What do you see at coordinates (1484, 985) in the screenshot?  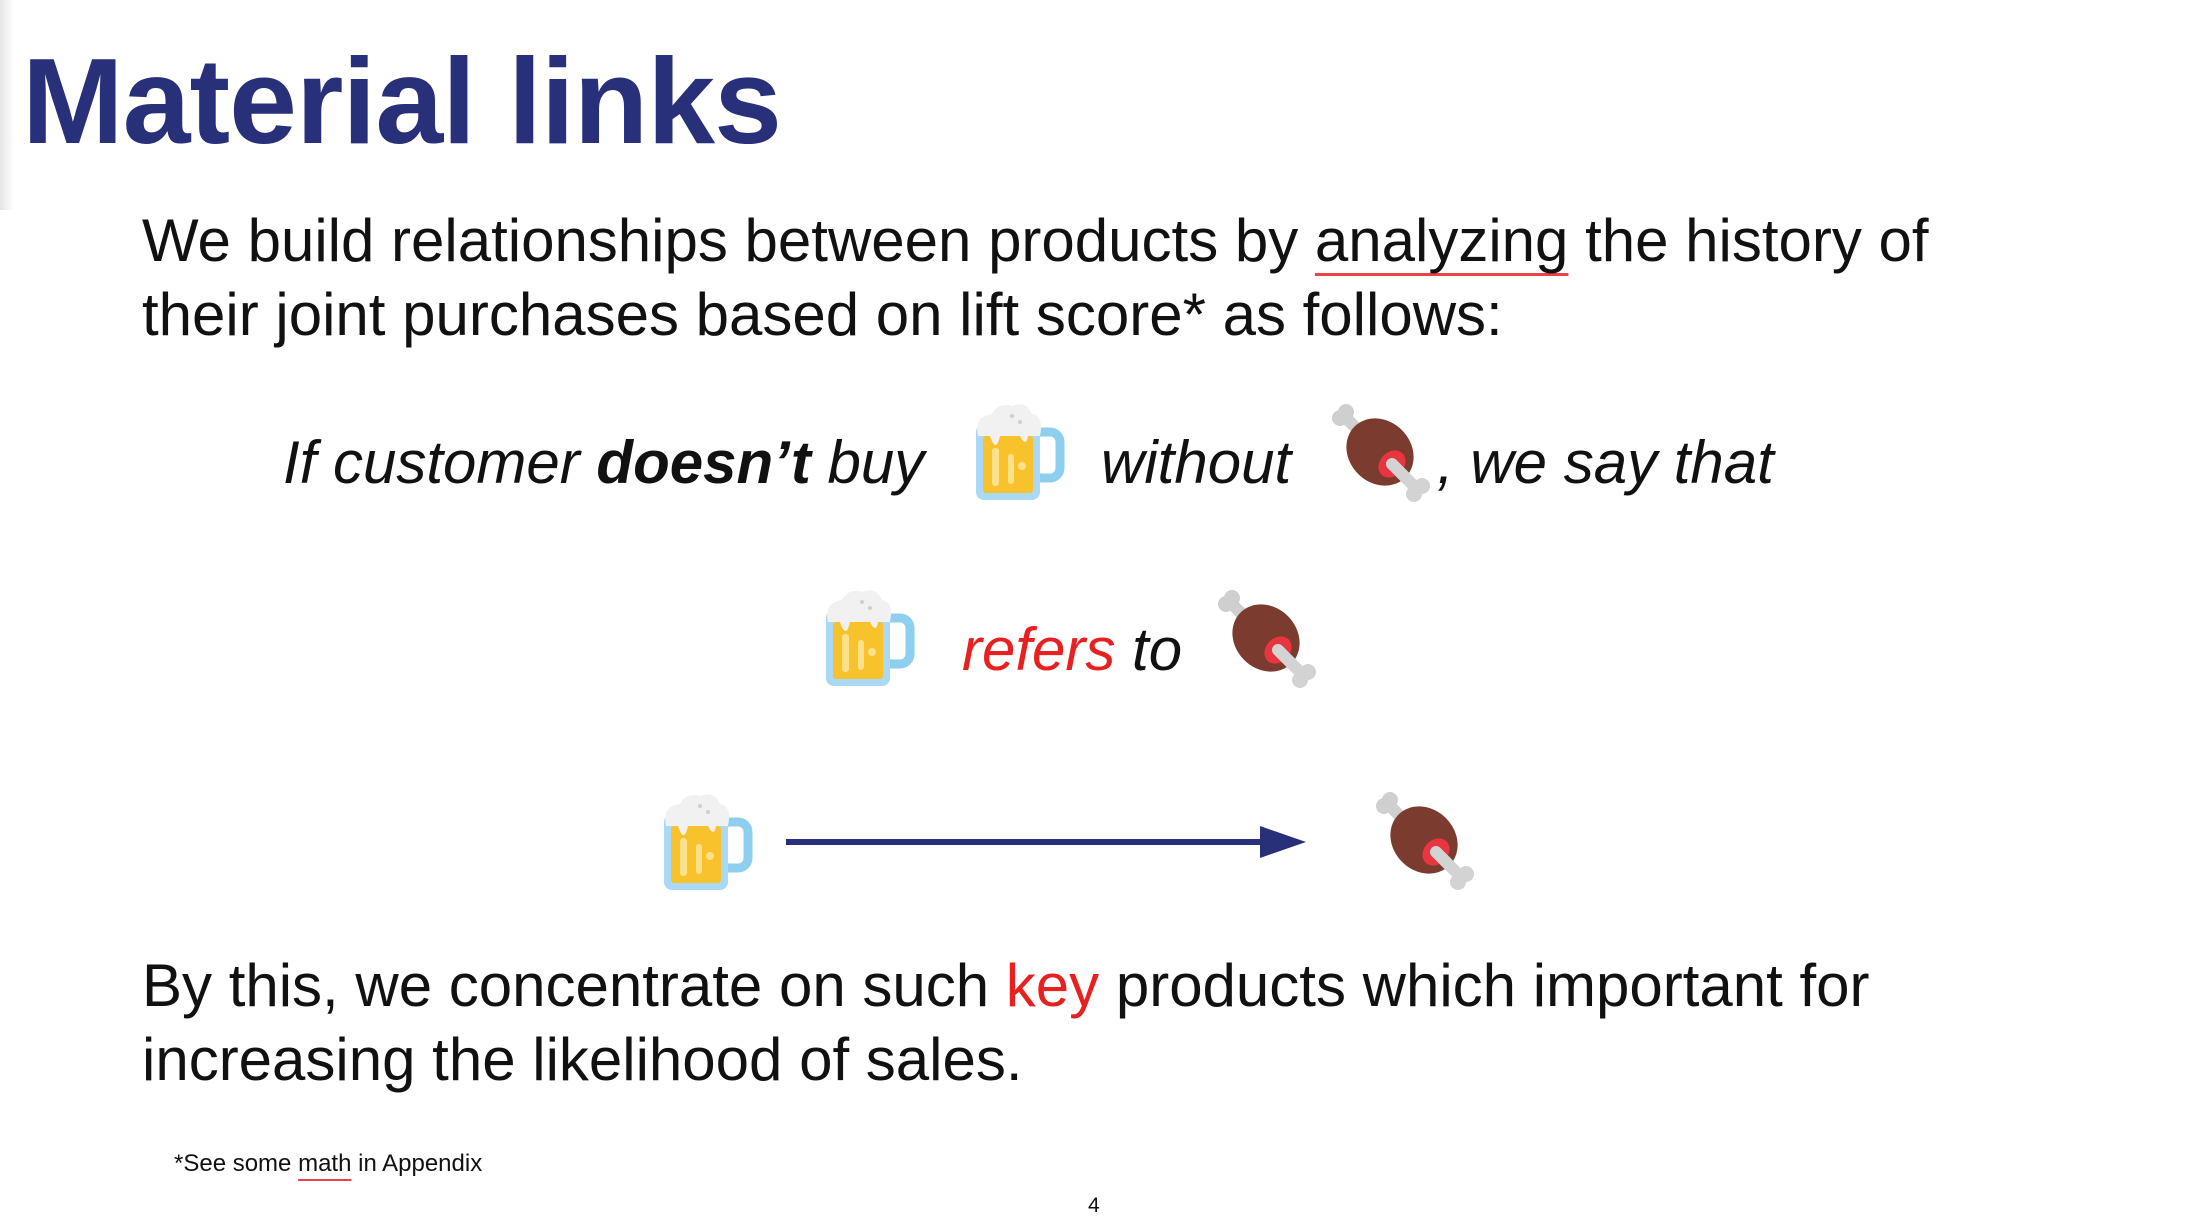 I see `conclusion-text-end: products which important for` at bounding box center [1484, 985].